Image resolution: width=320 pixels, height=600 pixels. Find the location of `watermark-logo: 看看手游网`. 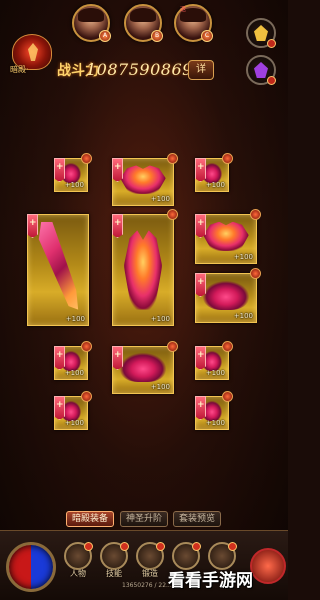

watermark-logo: 看看手游网 is located at coordinates (210, 581).